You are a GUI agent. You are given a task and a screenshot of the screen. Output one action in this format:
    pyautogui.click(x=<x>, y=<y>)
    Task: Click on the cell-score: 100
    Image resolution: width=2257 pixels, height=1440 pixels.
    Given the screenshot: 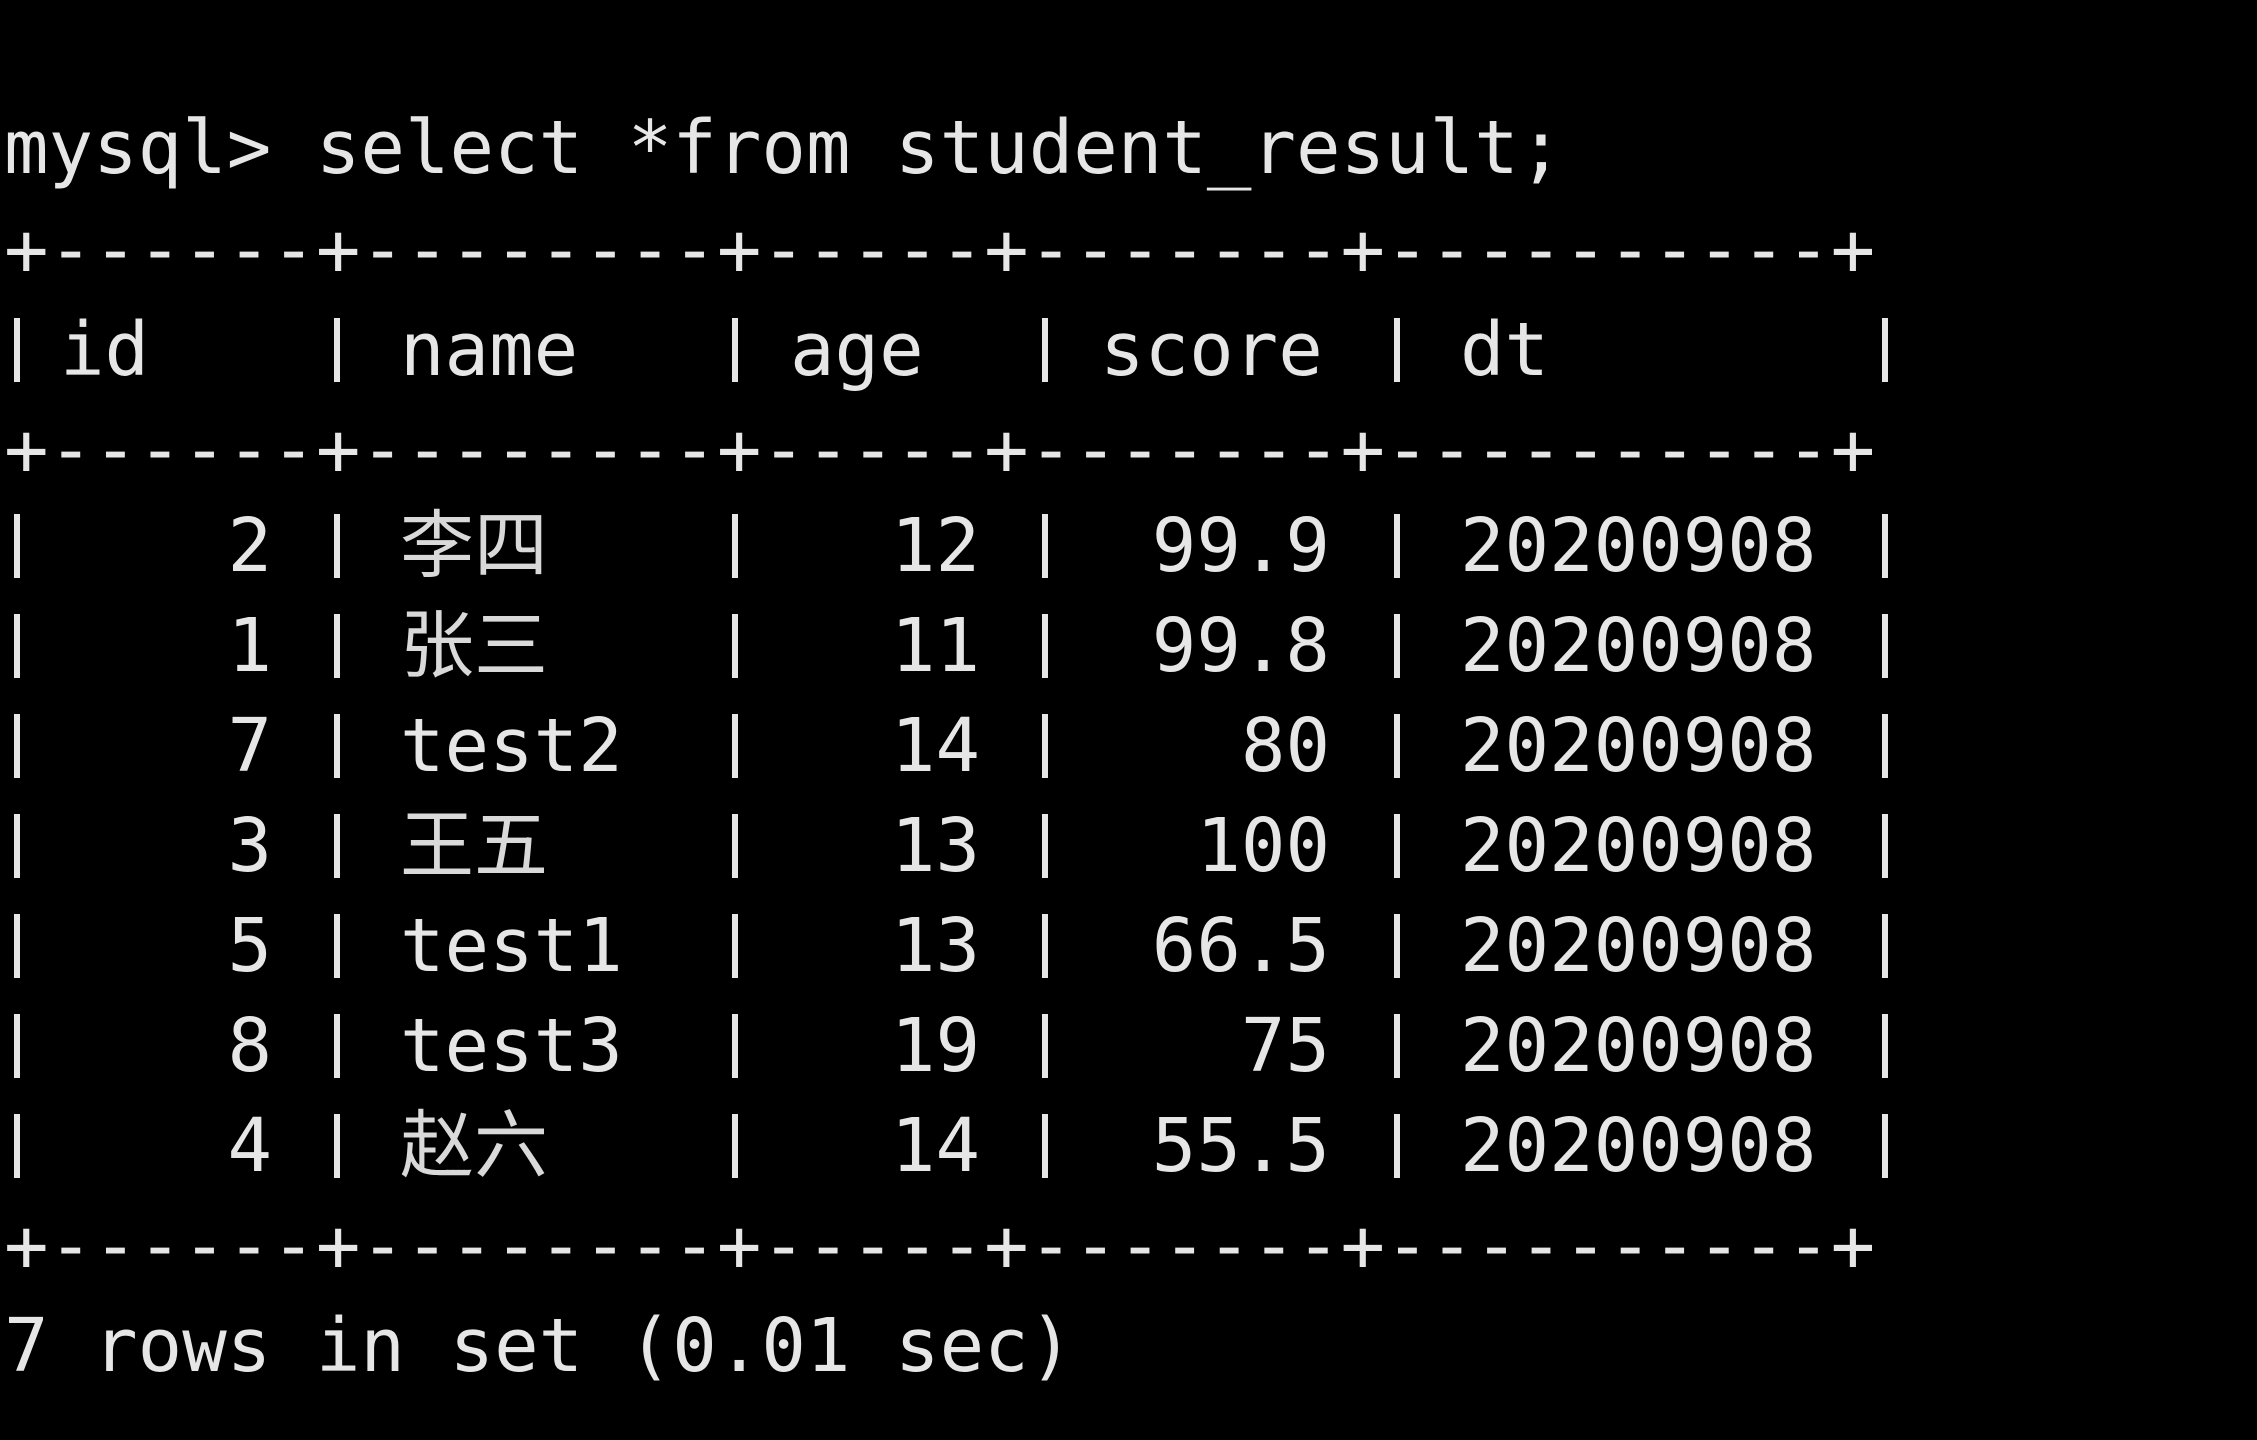 What is the action you would take?
    pyautogui.click(x=1263, y=846)
    